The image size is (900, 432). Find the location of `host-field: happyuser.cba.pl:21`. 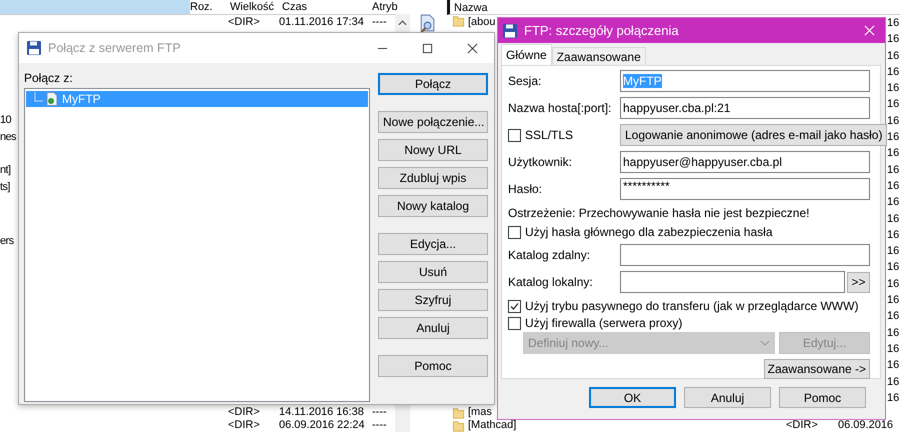

host-field: happyuser.cba.pl:21 is located at coordinates (745, 108).